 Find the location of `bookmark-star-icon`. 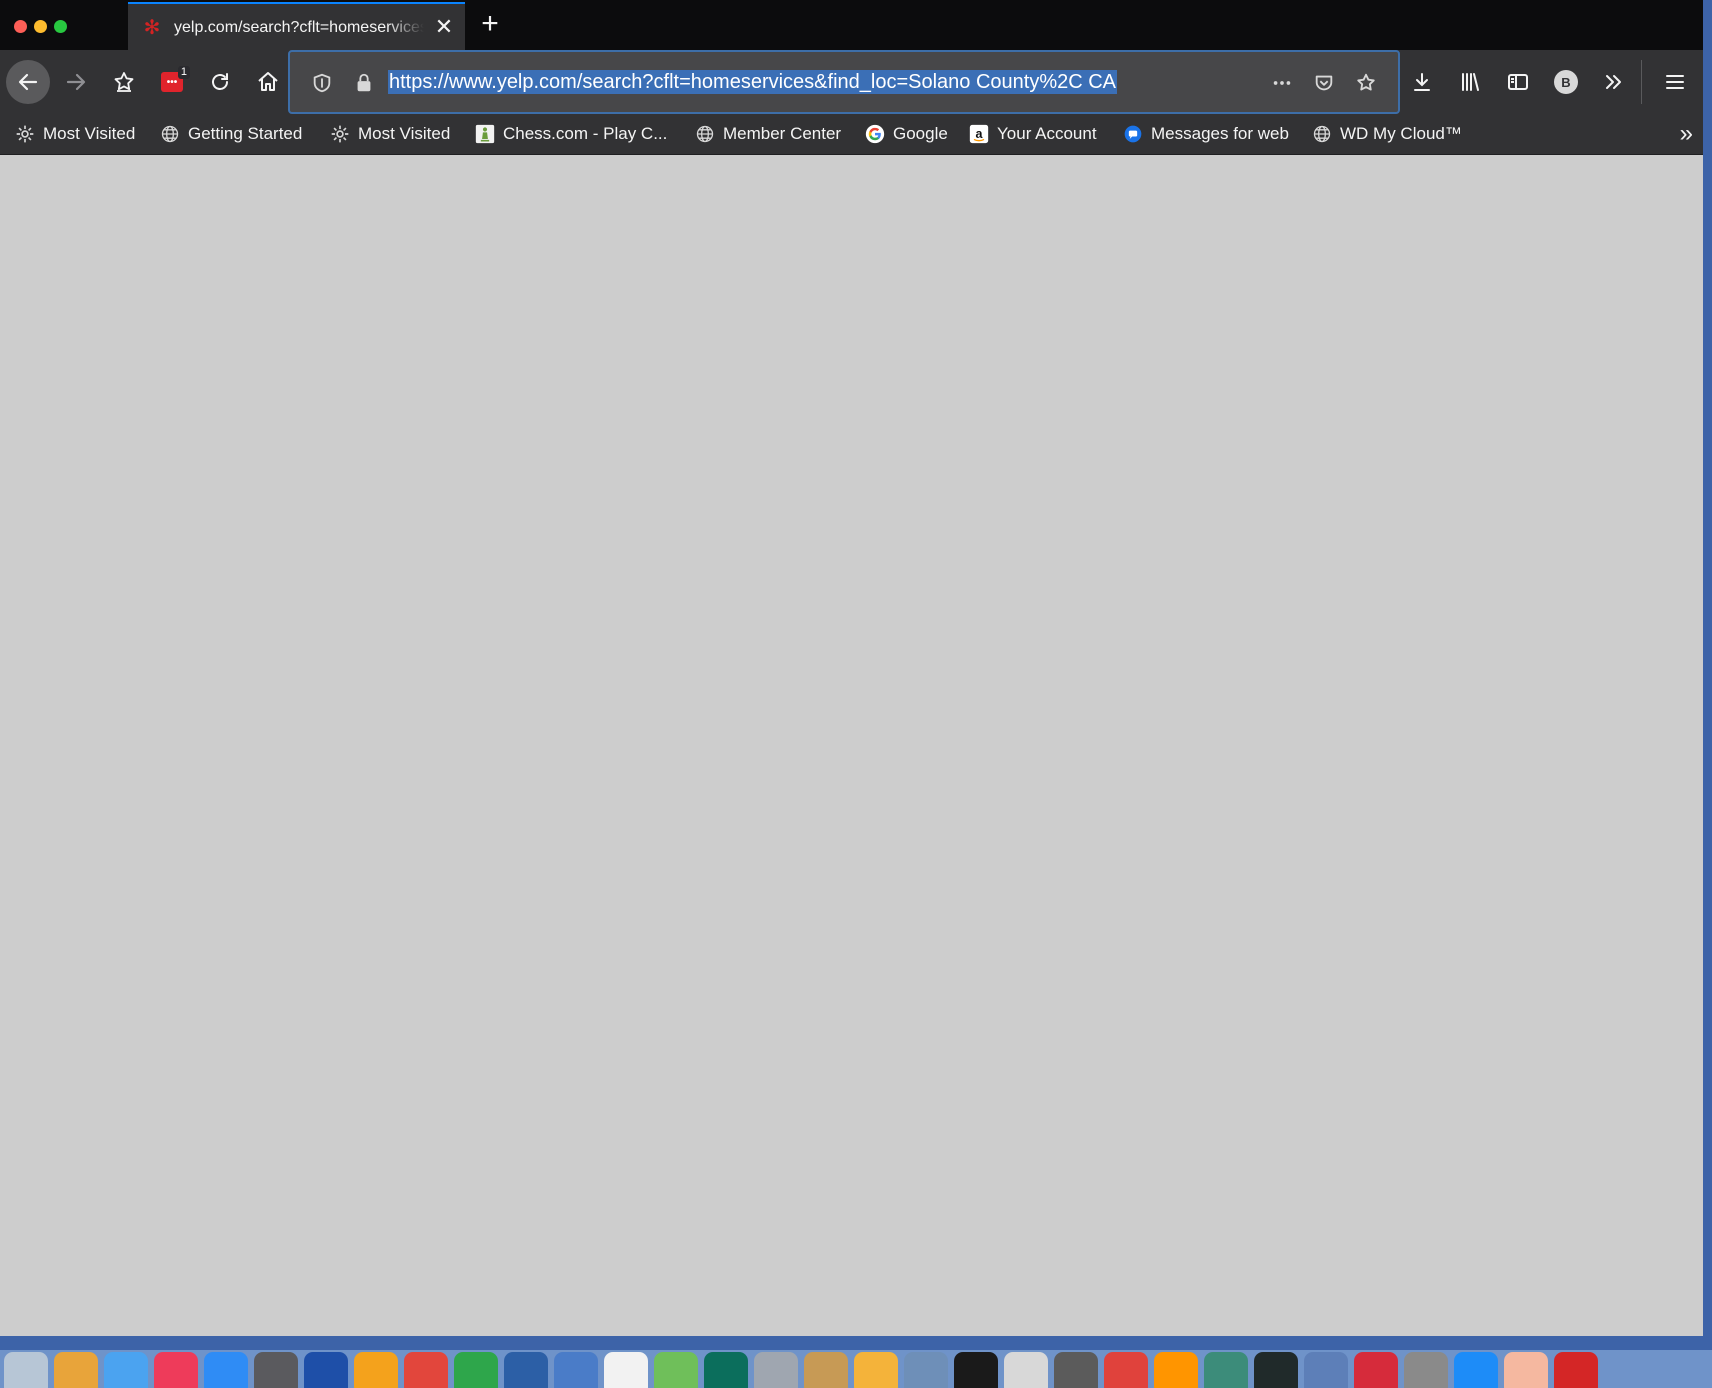

bookmark-star-icon is located at coordinates (124, 82).